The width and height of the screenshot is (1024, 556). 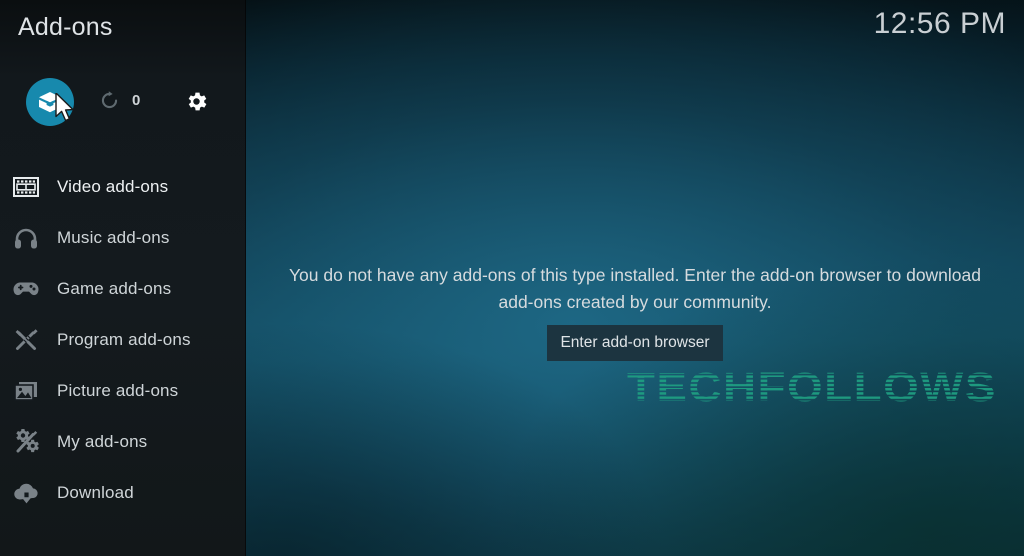 I want to click on settings-button, so click(x=196, y=101).